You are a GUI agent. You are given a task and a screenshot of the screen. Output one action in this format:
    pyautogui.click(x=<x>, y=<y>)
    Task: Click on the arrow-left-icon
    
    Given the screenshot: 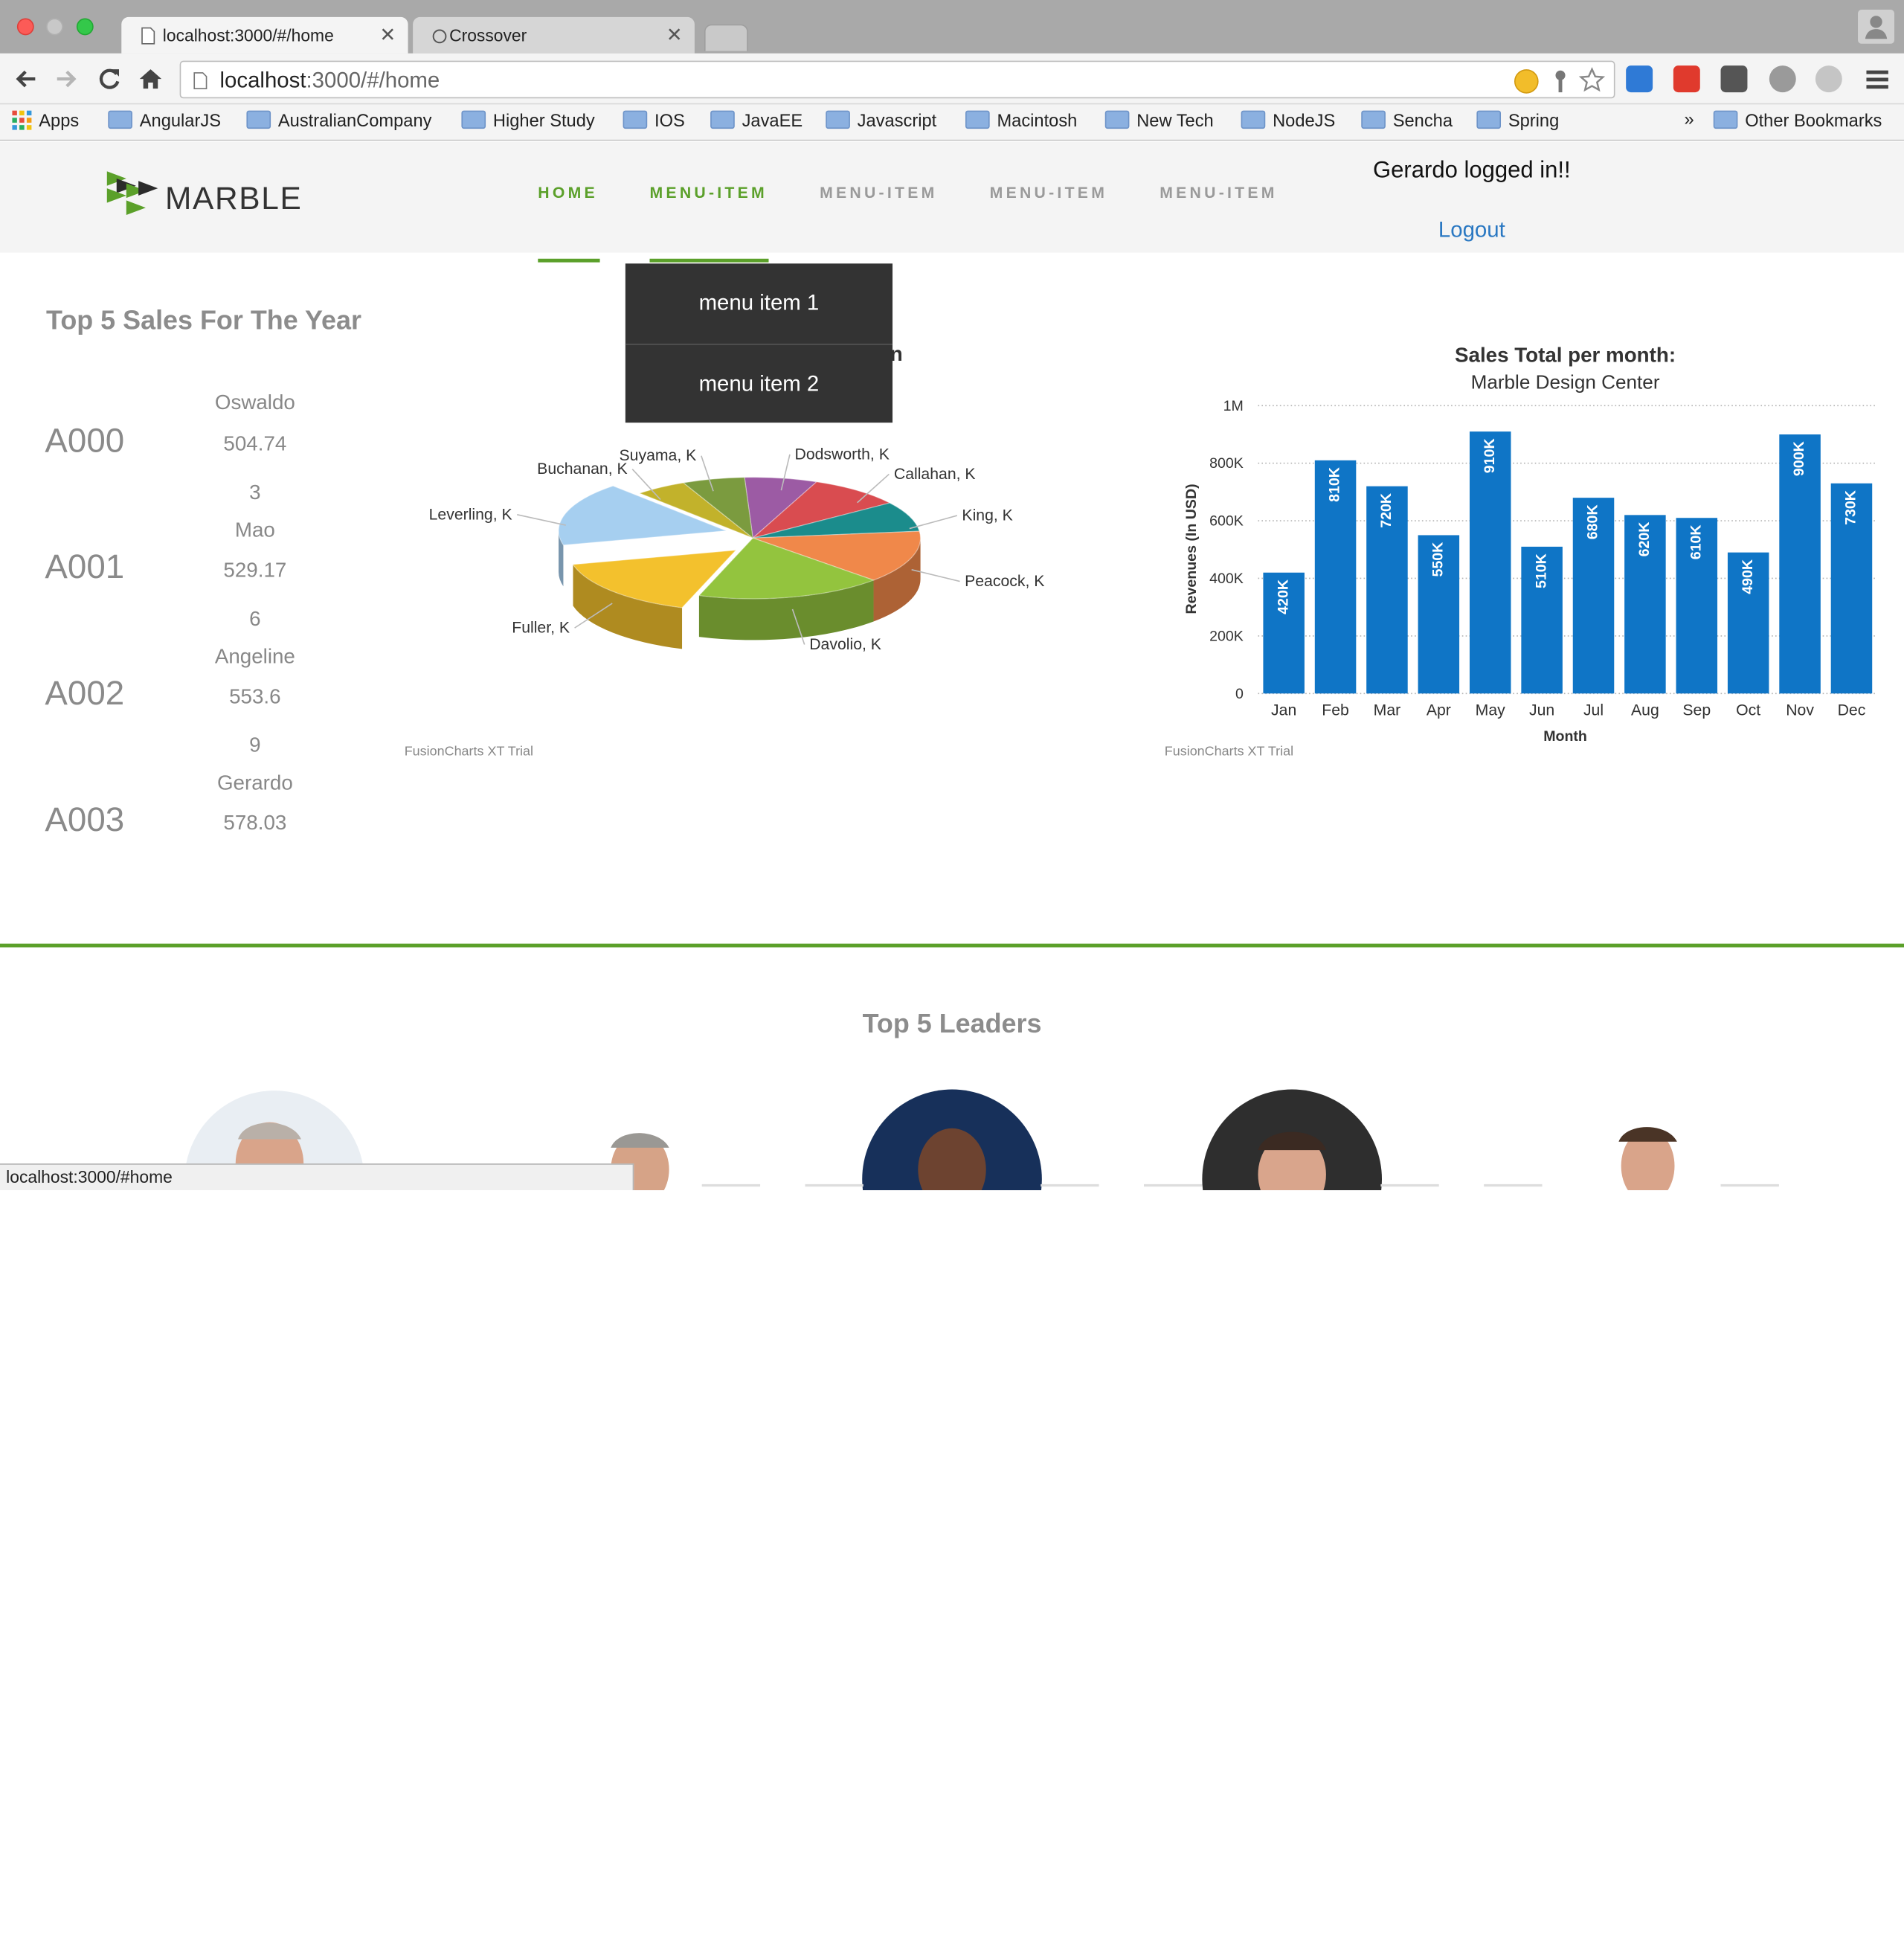 What is the action you would take?
    pyautogui.click(x=26, y=79)
    